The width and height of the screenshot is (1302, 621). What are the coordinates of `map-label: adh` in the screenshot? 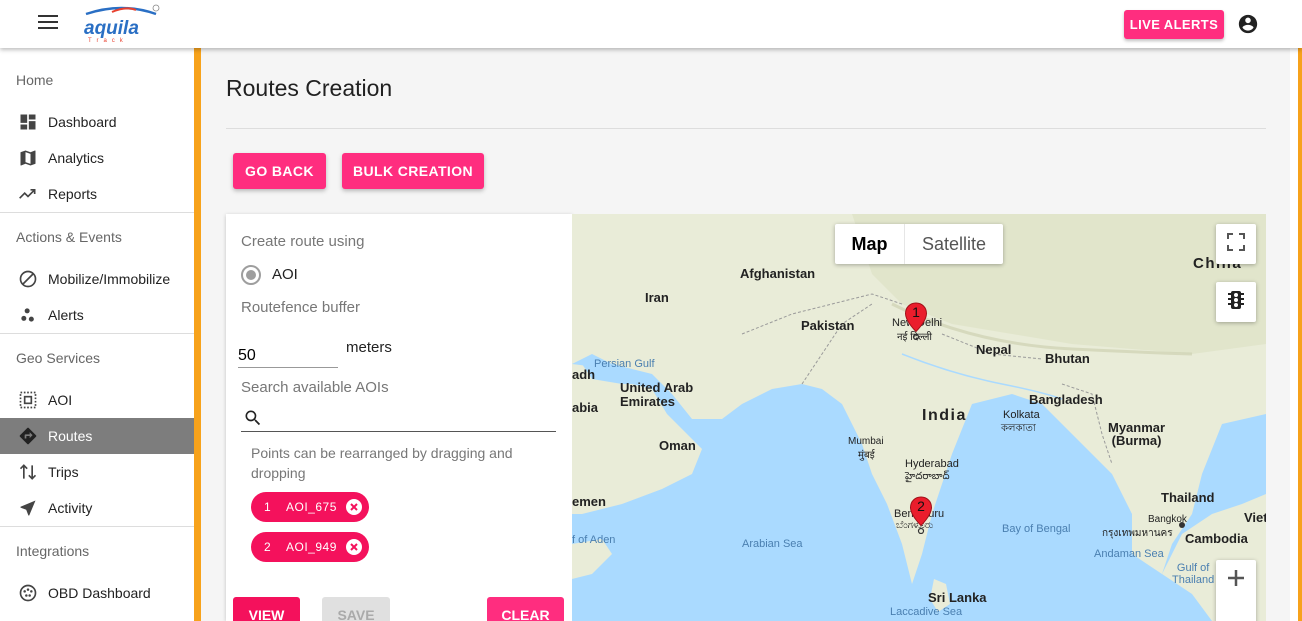 It's located at (584, 374).